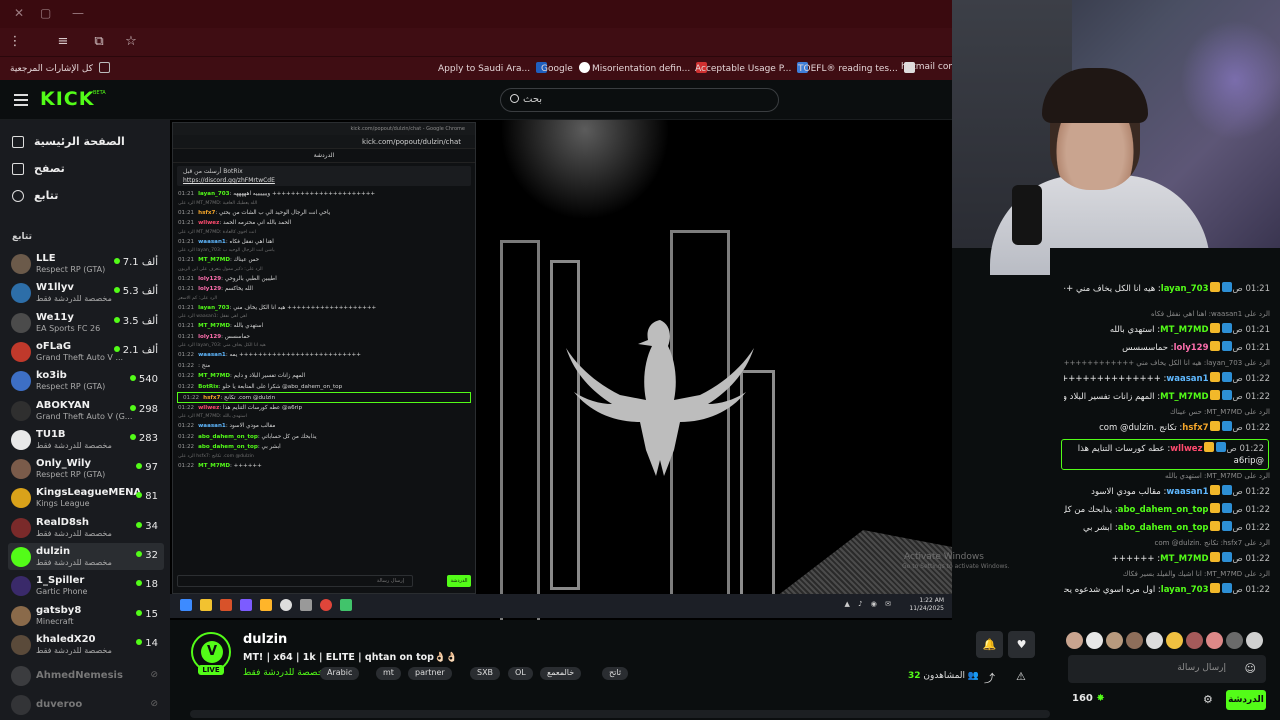  I want to click on shared-chat-send: الدردشة, so click(459, 581).